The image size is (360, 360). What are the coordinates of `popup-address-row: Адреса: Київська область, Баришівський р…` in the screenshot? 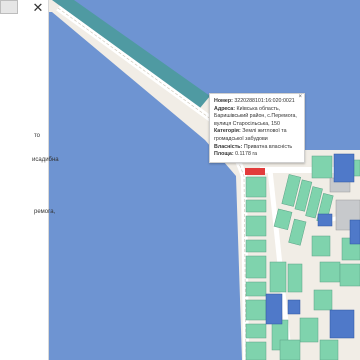 It's located at (257, 117).